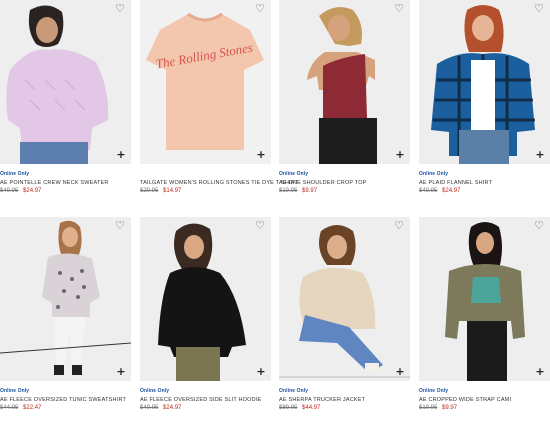  Describe the element at coordinates (32, 408) in the screenshot. I see `sale-price: $22.47` at that location.